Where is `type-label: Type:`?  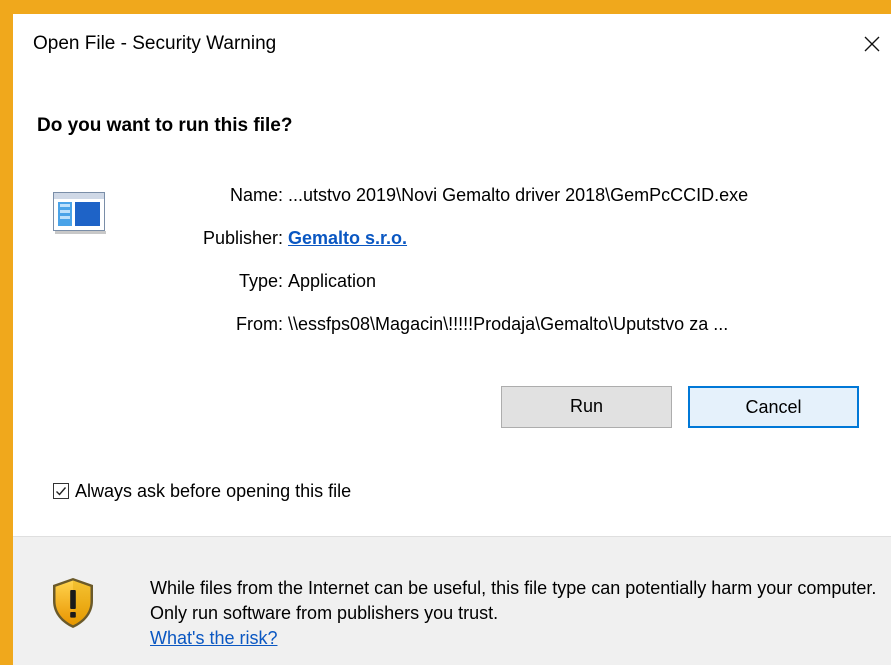 type-label: Type: is located at coordinates (260, 281).